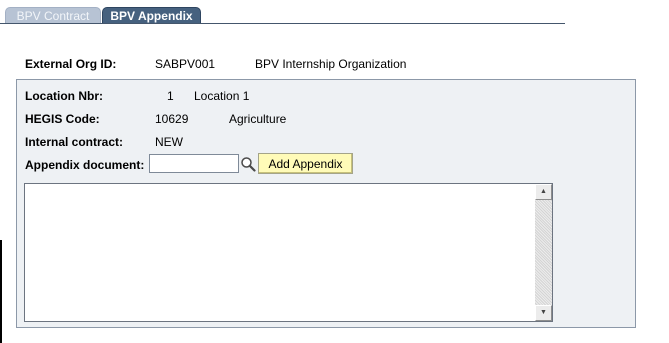 The height and width of the screenshot is (343, 669). What do you see at coordinates (64, 96) in the screenshot?
I see `location-nbr-label: Location Nbr:` at bounding box center [64, 96].